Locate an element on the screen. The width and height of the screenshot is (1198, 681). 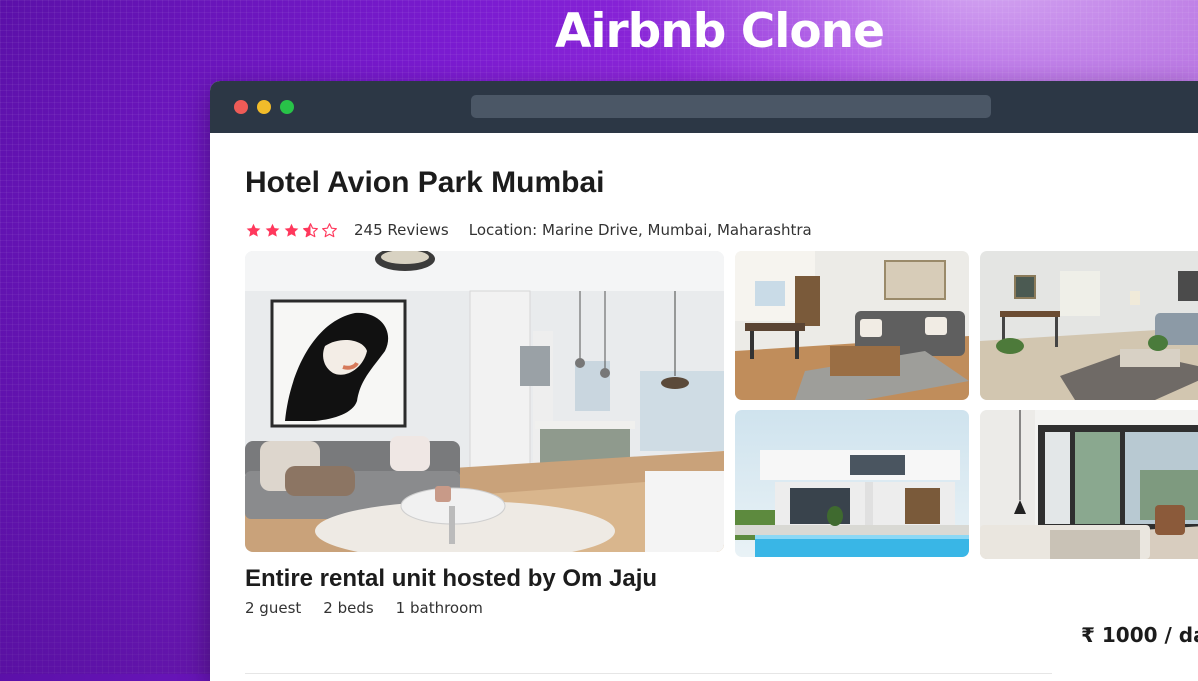
house-pool-photo is located at coordinates (852, 483).